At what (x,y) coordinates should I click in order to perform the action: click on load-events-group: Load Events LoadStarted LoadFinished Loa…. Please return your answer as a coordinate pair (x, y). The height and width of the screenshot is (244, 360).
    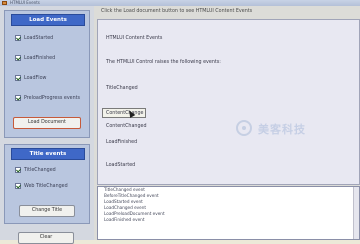
    Looking at the image, I should click on (47, 74).